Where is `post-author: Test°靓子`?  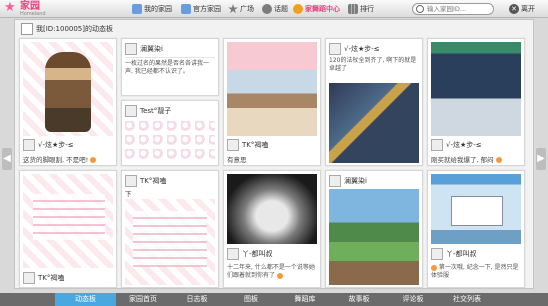
post-author: Test°靓子 is located at coordinates (148, 110).